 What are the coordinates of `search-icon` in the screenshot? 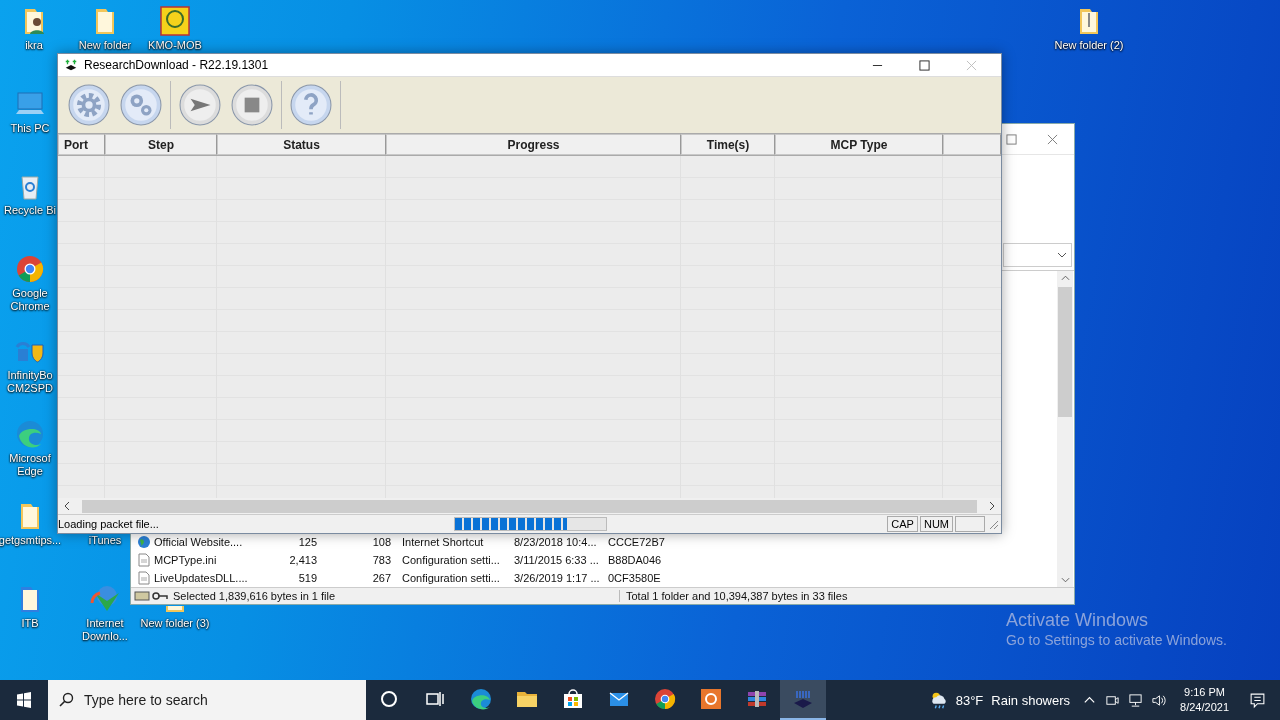 It's located at (66, 700).